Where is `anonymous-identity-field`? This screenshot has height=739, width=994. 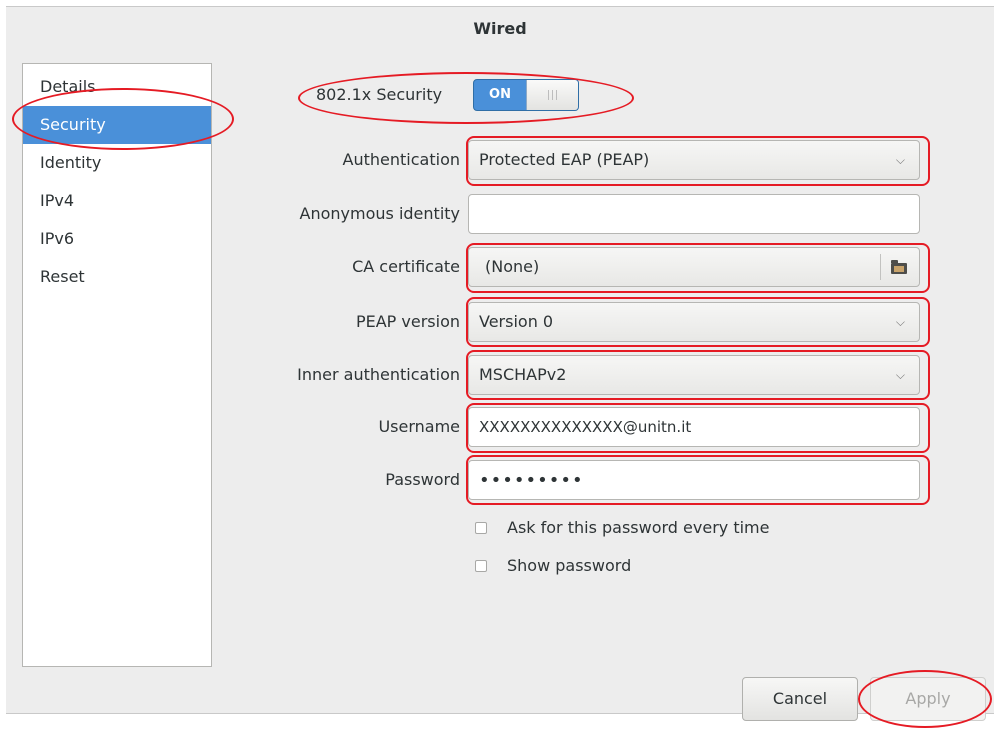 anonymous-identity-field is located at coordinates (694, 214).